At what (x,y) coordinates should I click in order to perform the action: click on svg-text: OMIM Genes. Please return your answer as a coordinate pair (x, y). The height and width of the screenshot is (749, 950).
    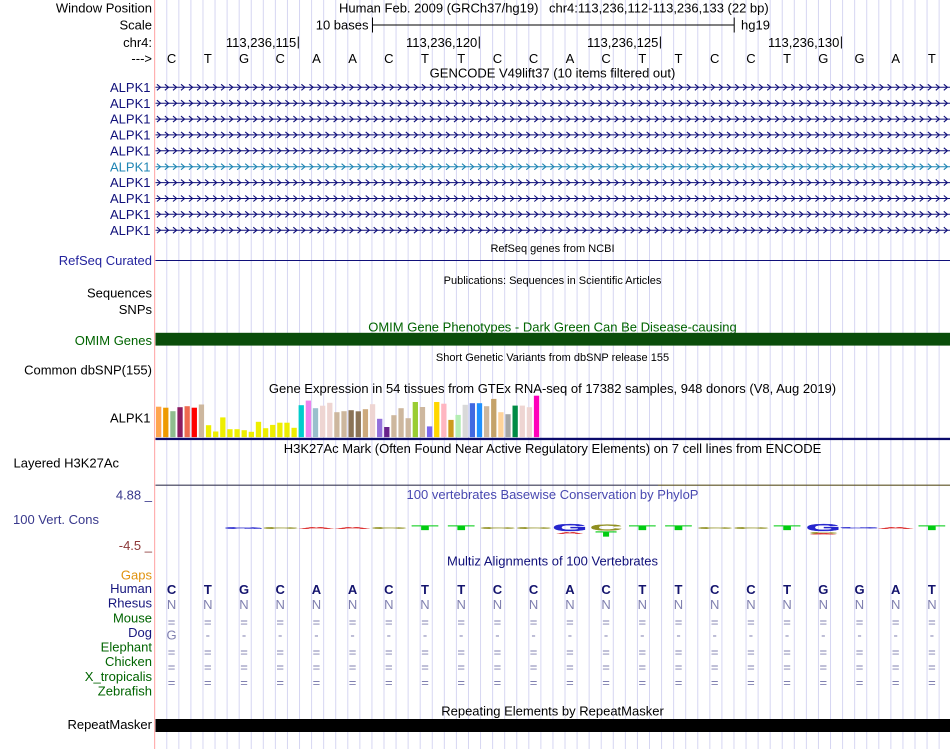
    Looking at the image, I should click on (114, 340).